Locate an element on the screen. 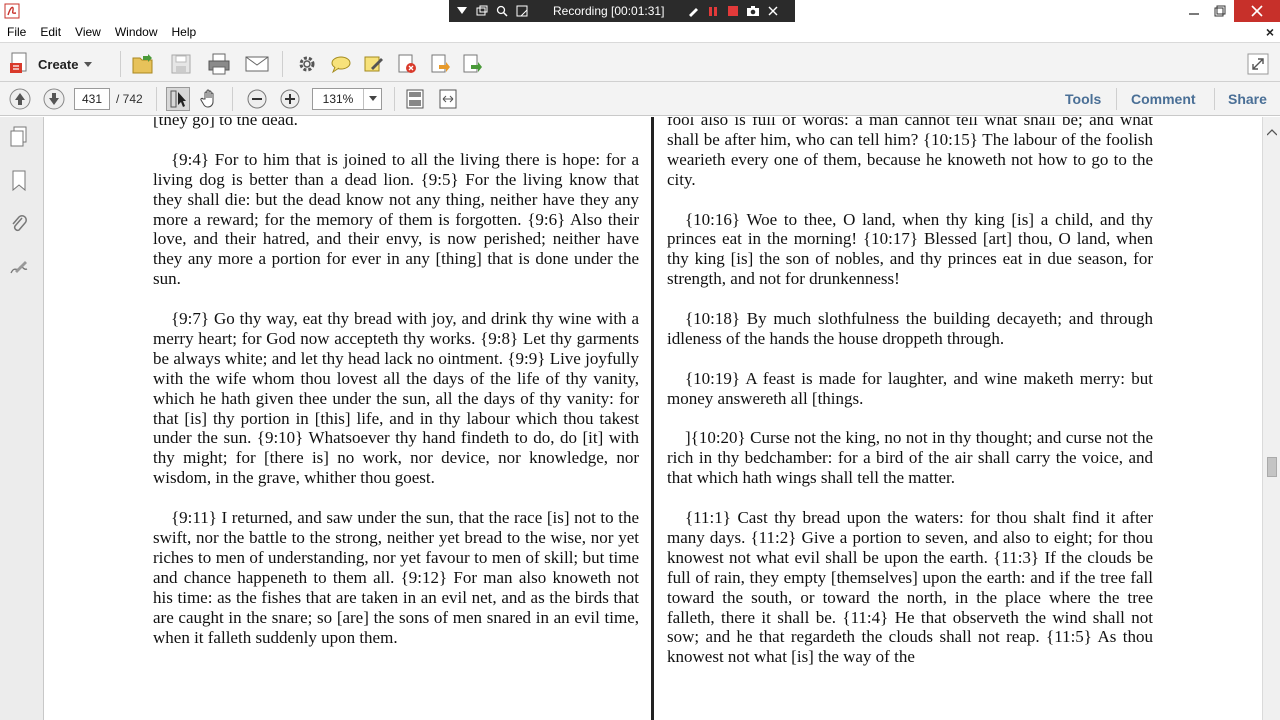 The image size is (1280, 720). fit-page-icon is located at coordinates (415, 99).